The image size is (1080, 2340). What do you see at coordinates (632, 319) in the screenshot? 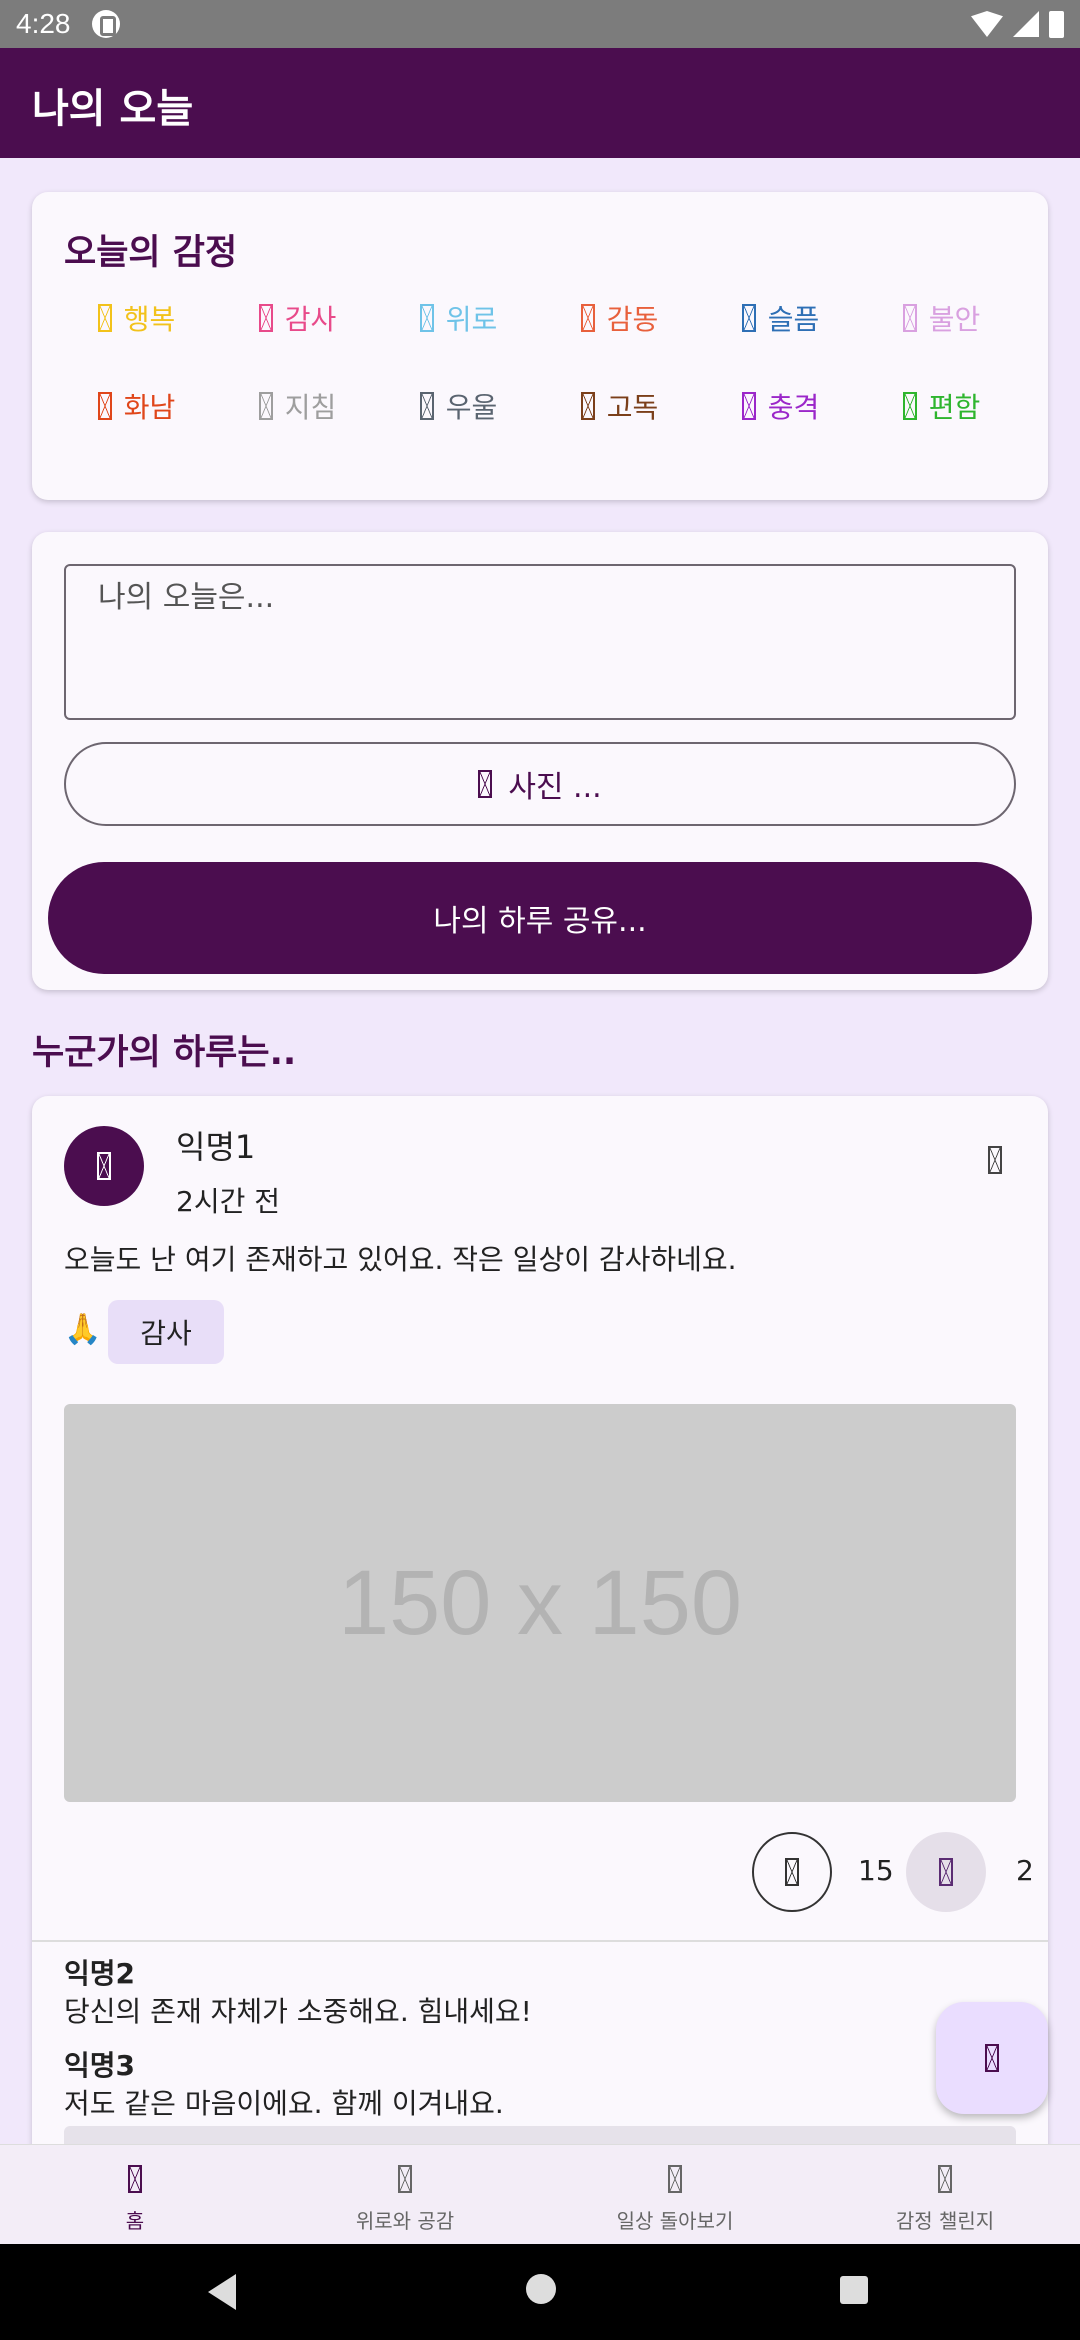
I see `emotion-label: 감동` at bounding box center [632, 319].